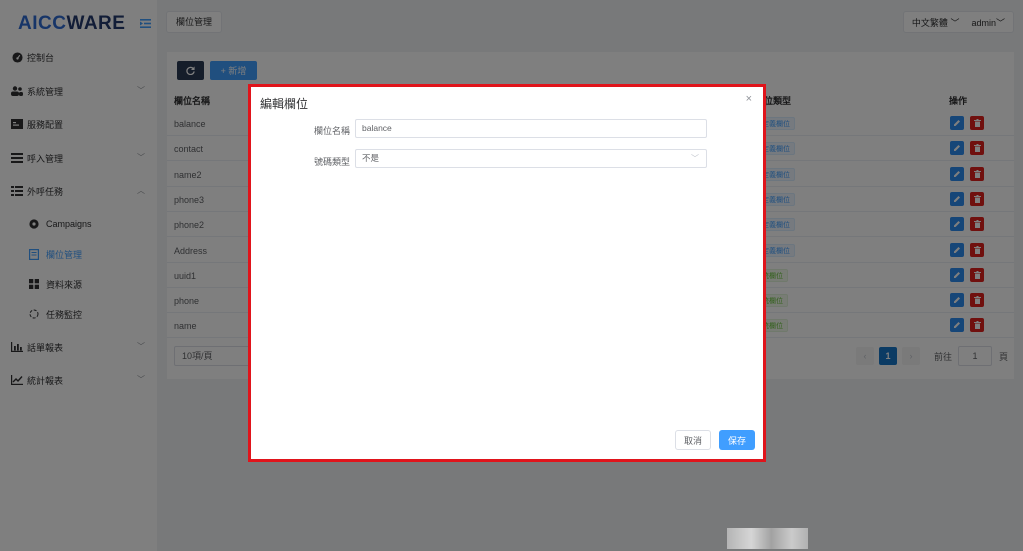  Describe the element at coordinates (767, 538) in the screenshot. I see `blurred-watermark` at that location.